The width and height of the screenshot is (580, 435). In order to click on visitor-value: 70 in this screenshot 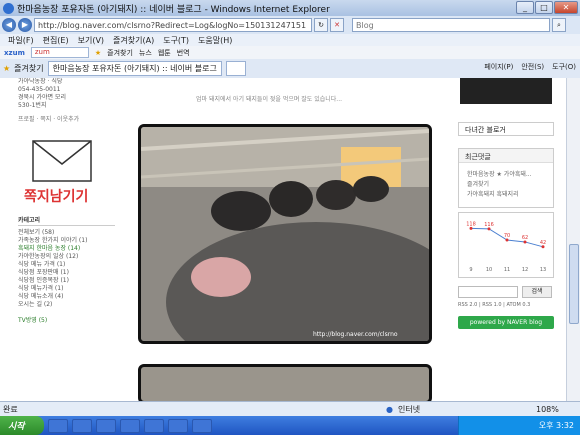, I will do `click(507, 236)`.